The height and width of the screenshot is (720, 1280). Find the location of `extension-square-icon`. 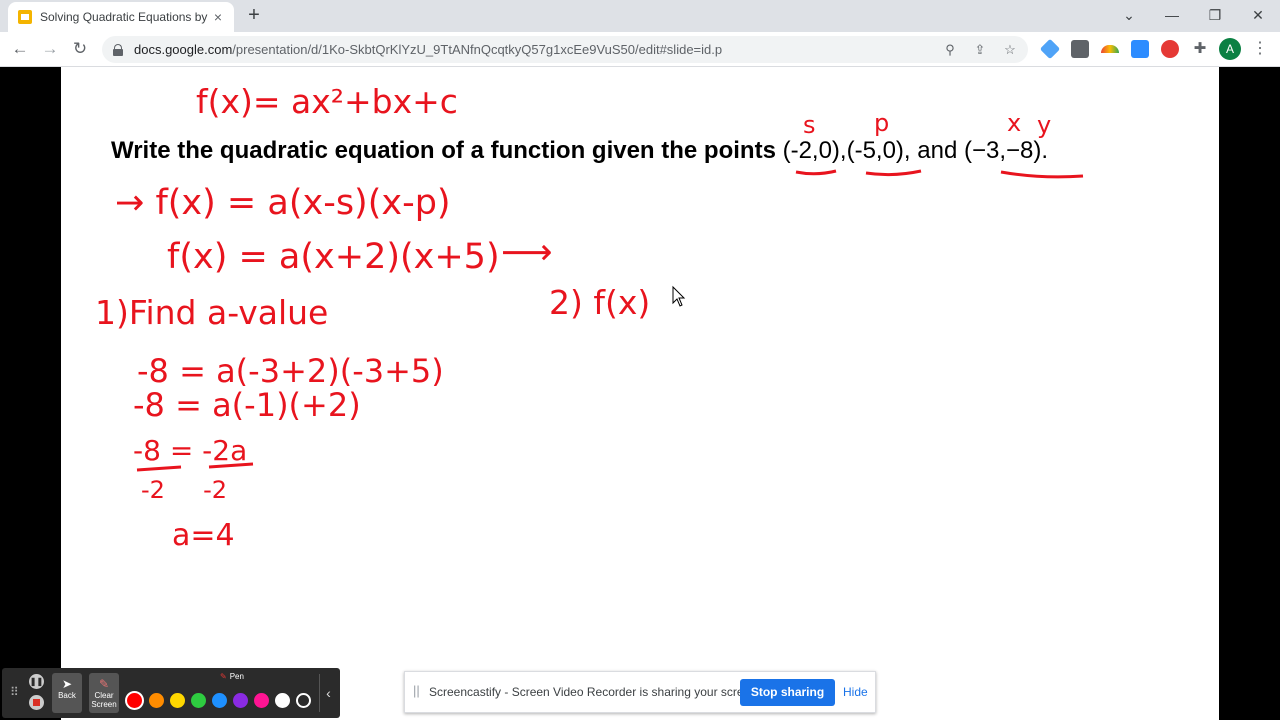

extension-square-icon is located at coordinates (1080, 49).